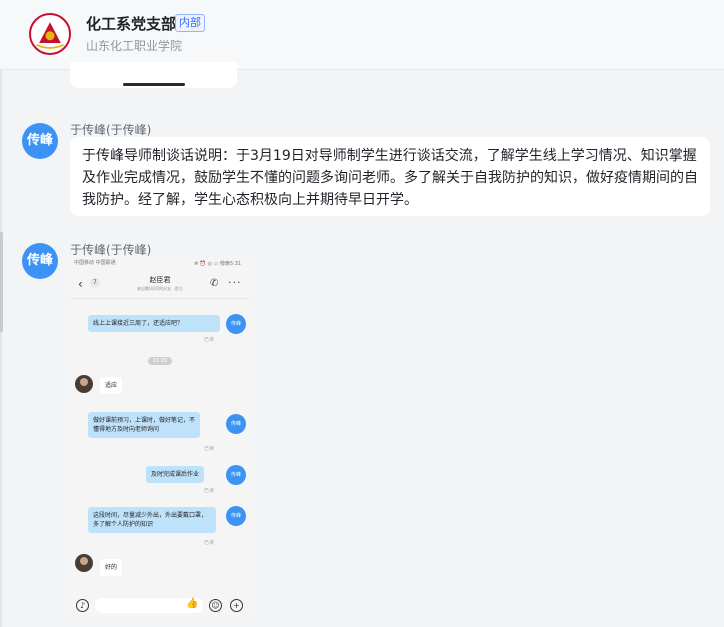  Describe the element at coordinates (214, 283) in the screenshot. I see `phone-call-icon: ✆` at that location.